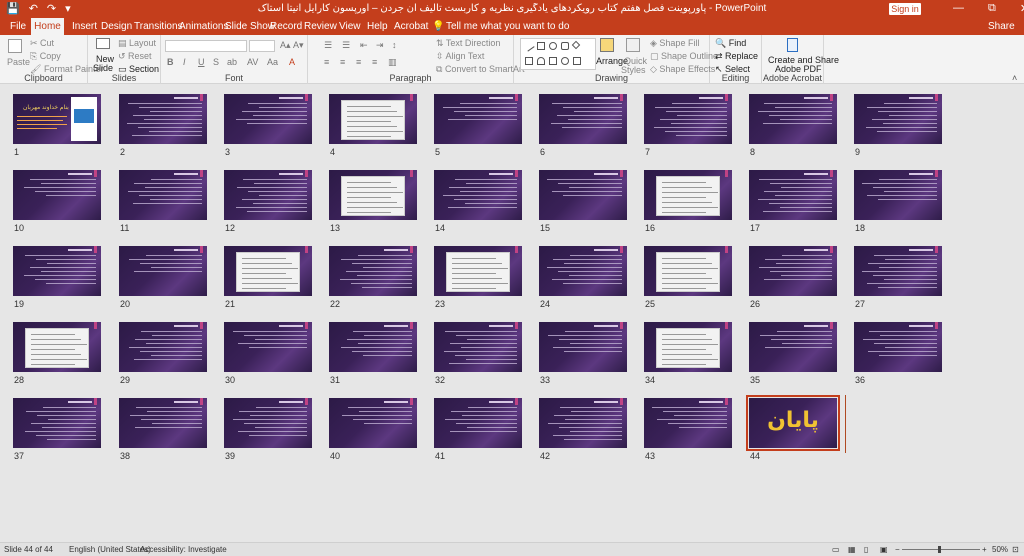  What do you see at coordinates (674, 43) in the screenshot?
I see `shape-fill-button: ◈ Shape Fill` at bounding box center [674, 43].